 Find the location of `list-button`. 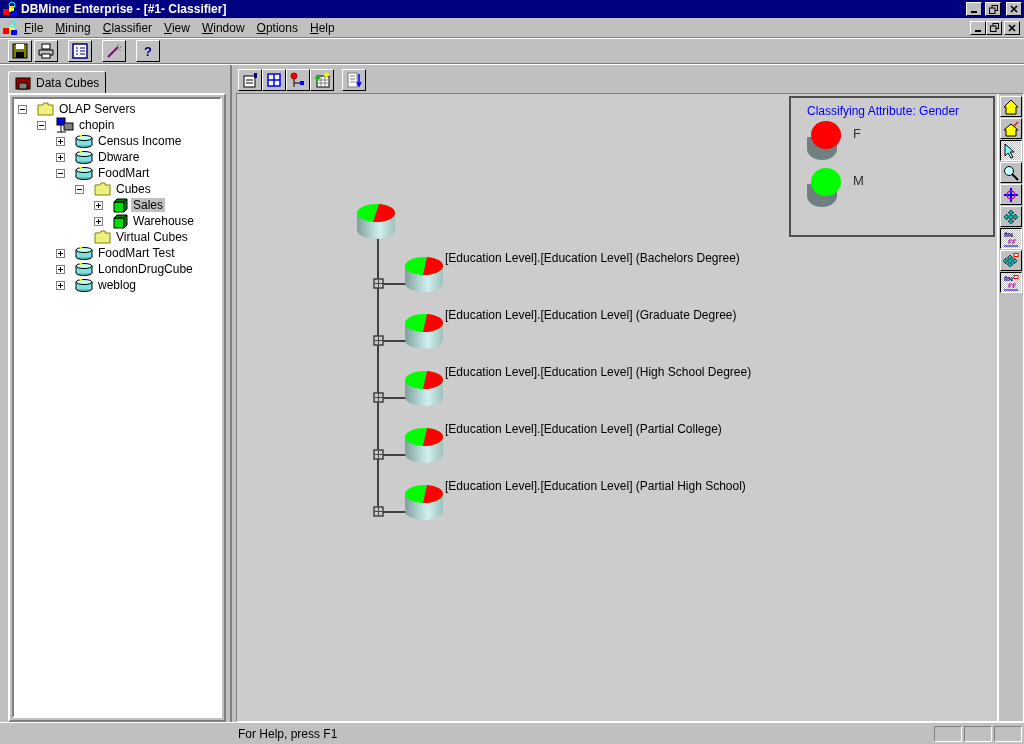

list-button is located at coordinates (80, 51).